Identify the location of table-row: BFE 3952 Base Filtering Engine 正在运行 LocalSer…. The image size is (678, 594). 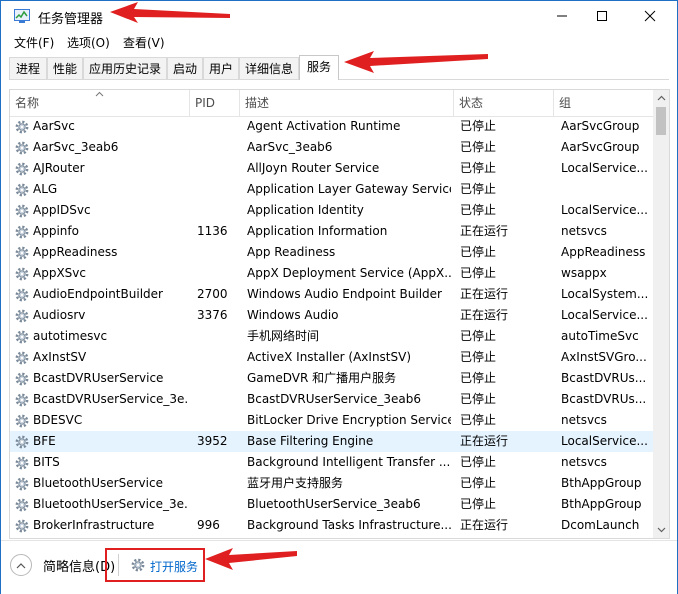
(332, 441).